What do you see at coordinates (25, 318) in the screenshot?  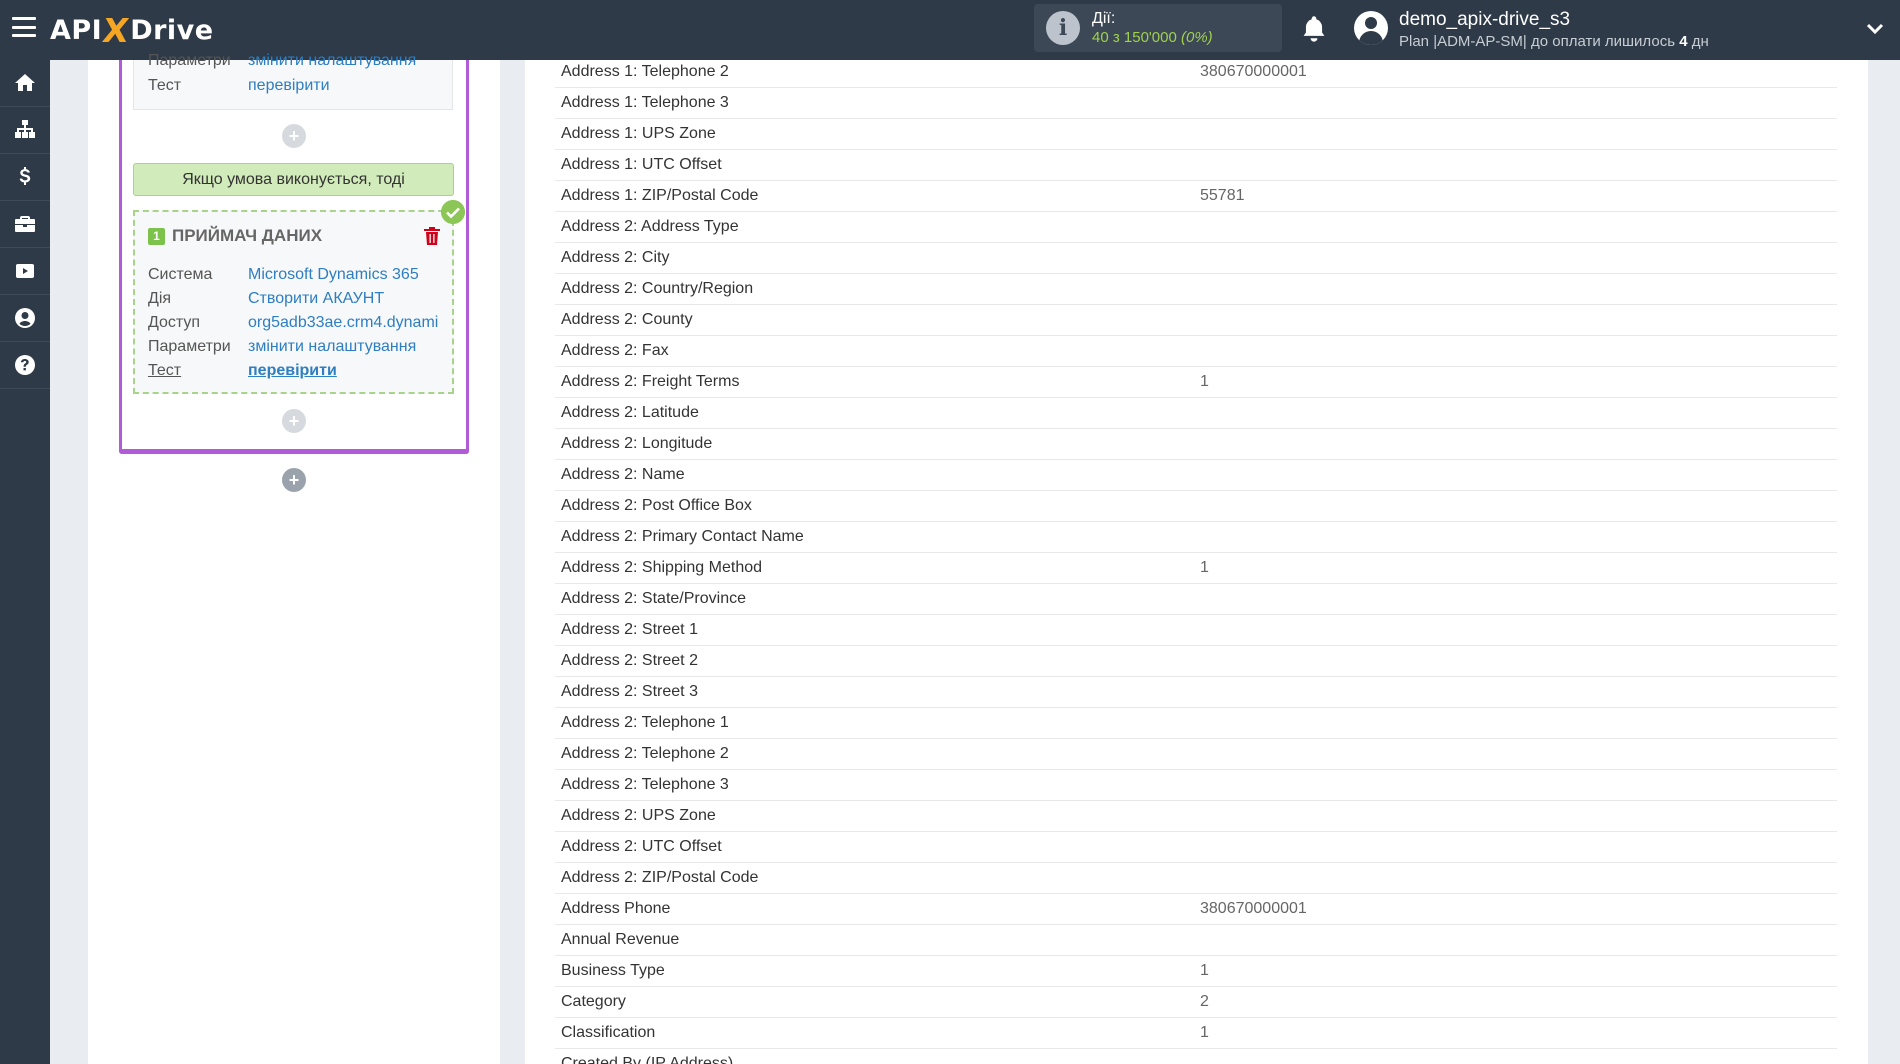 I see `sidebar-item-account` at bounding box center [25, 318].